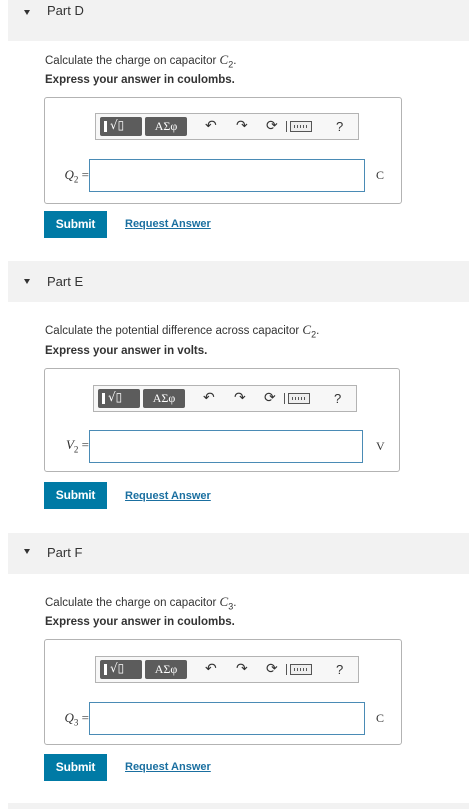 The height and width of the screenshot is (809, 469). I want to click on answer-instruction: Express your answer in volts., so click(126, 351).